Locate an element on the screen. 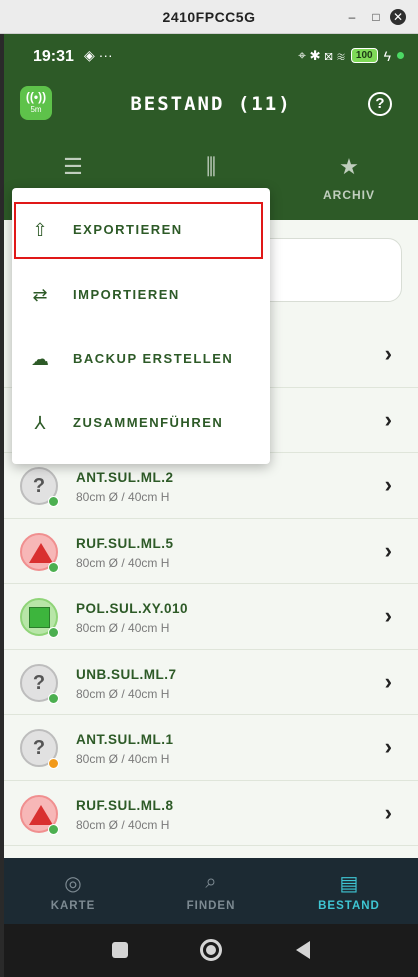 The width and height of the screenshot is (418, 977). search-map-icon: ⌕ is located at coordinates (211, 882).